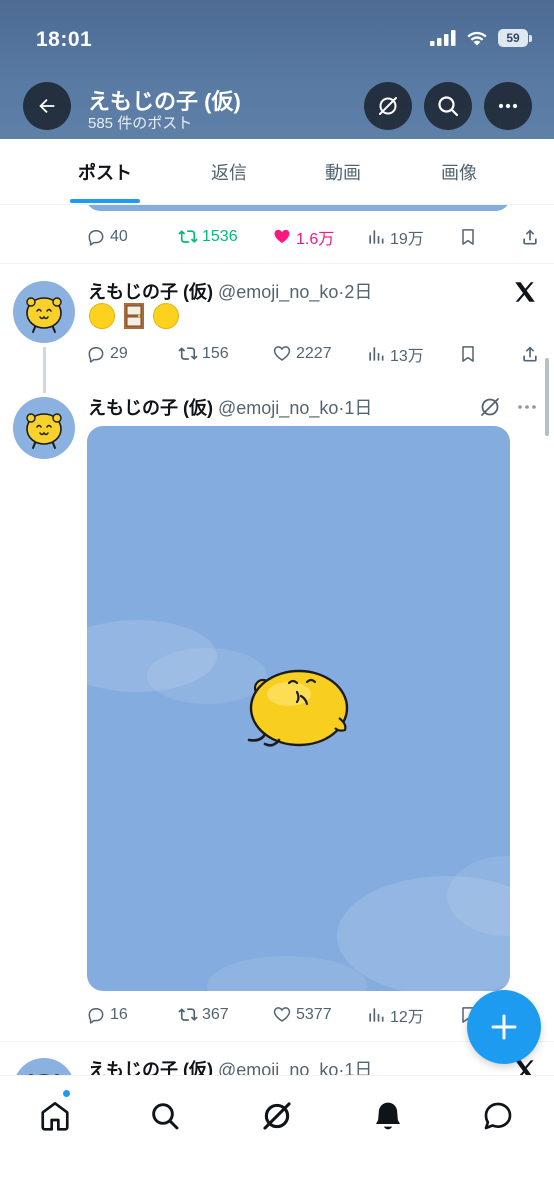 The width and height of the screenshot is (554, 1199). What do you see at coordinates (282, 236) in the screenshot?
I see `heart-filled-icon` at bounding box center [282, 236].